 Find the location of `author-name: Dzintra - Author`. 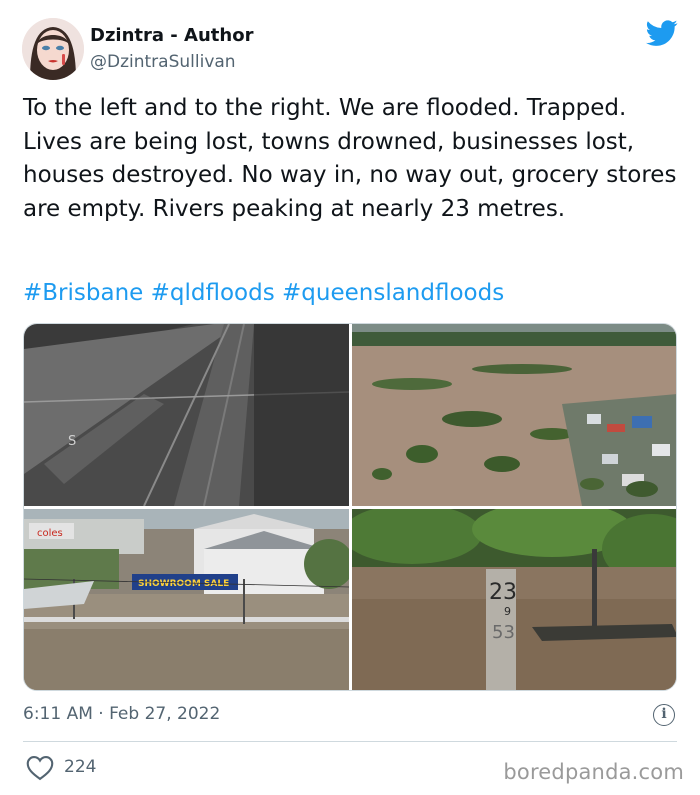

author-name: Dzintra - Author is located at coordinates (171, 35).